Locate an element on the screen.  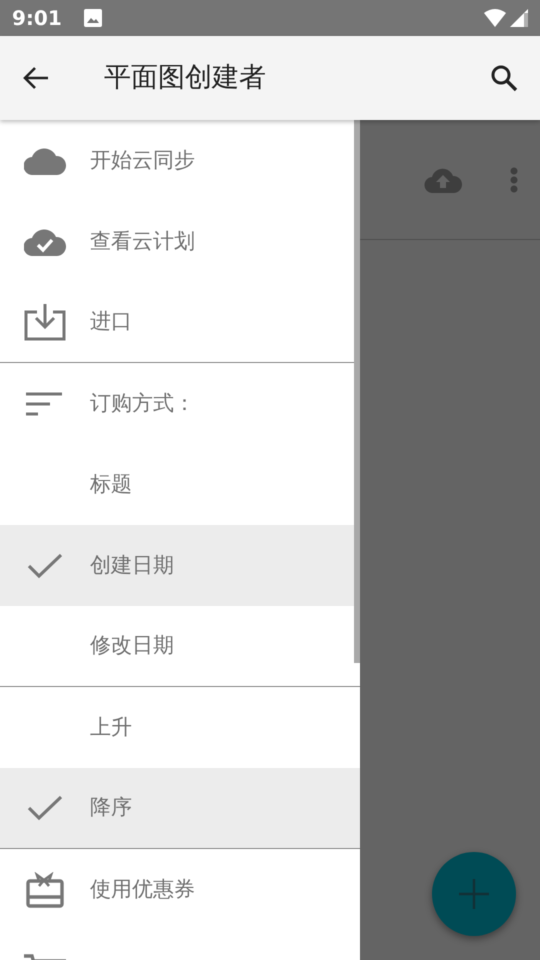
back-arrow-icon is located at coordinates (36, 78).